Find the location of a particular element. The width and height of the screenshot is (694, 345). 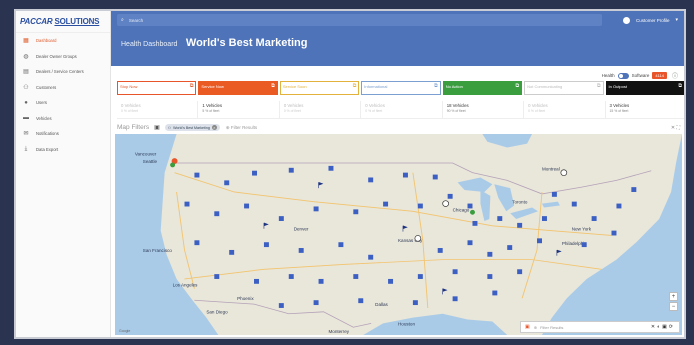

filter-chip-label: World's Best Marketing is located at coordinates (191, 127).